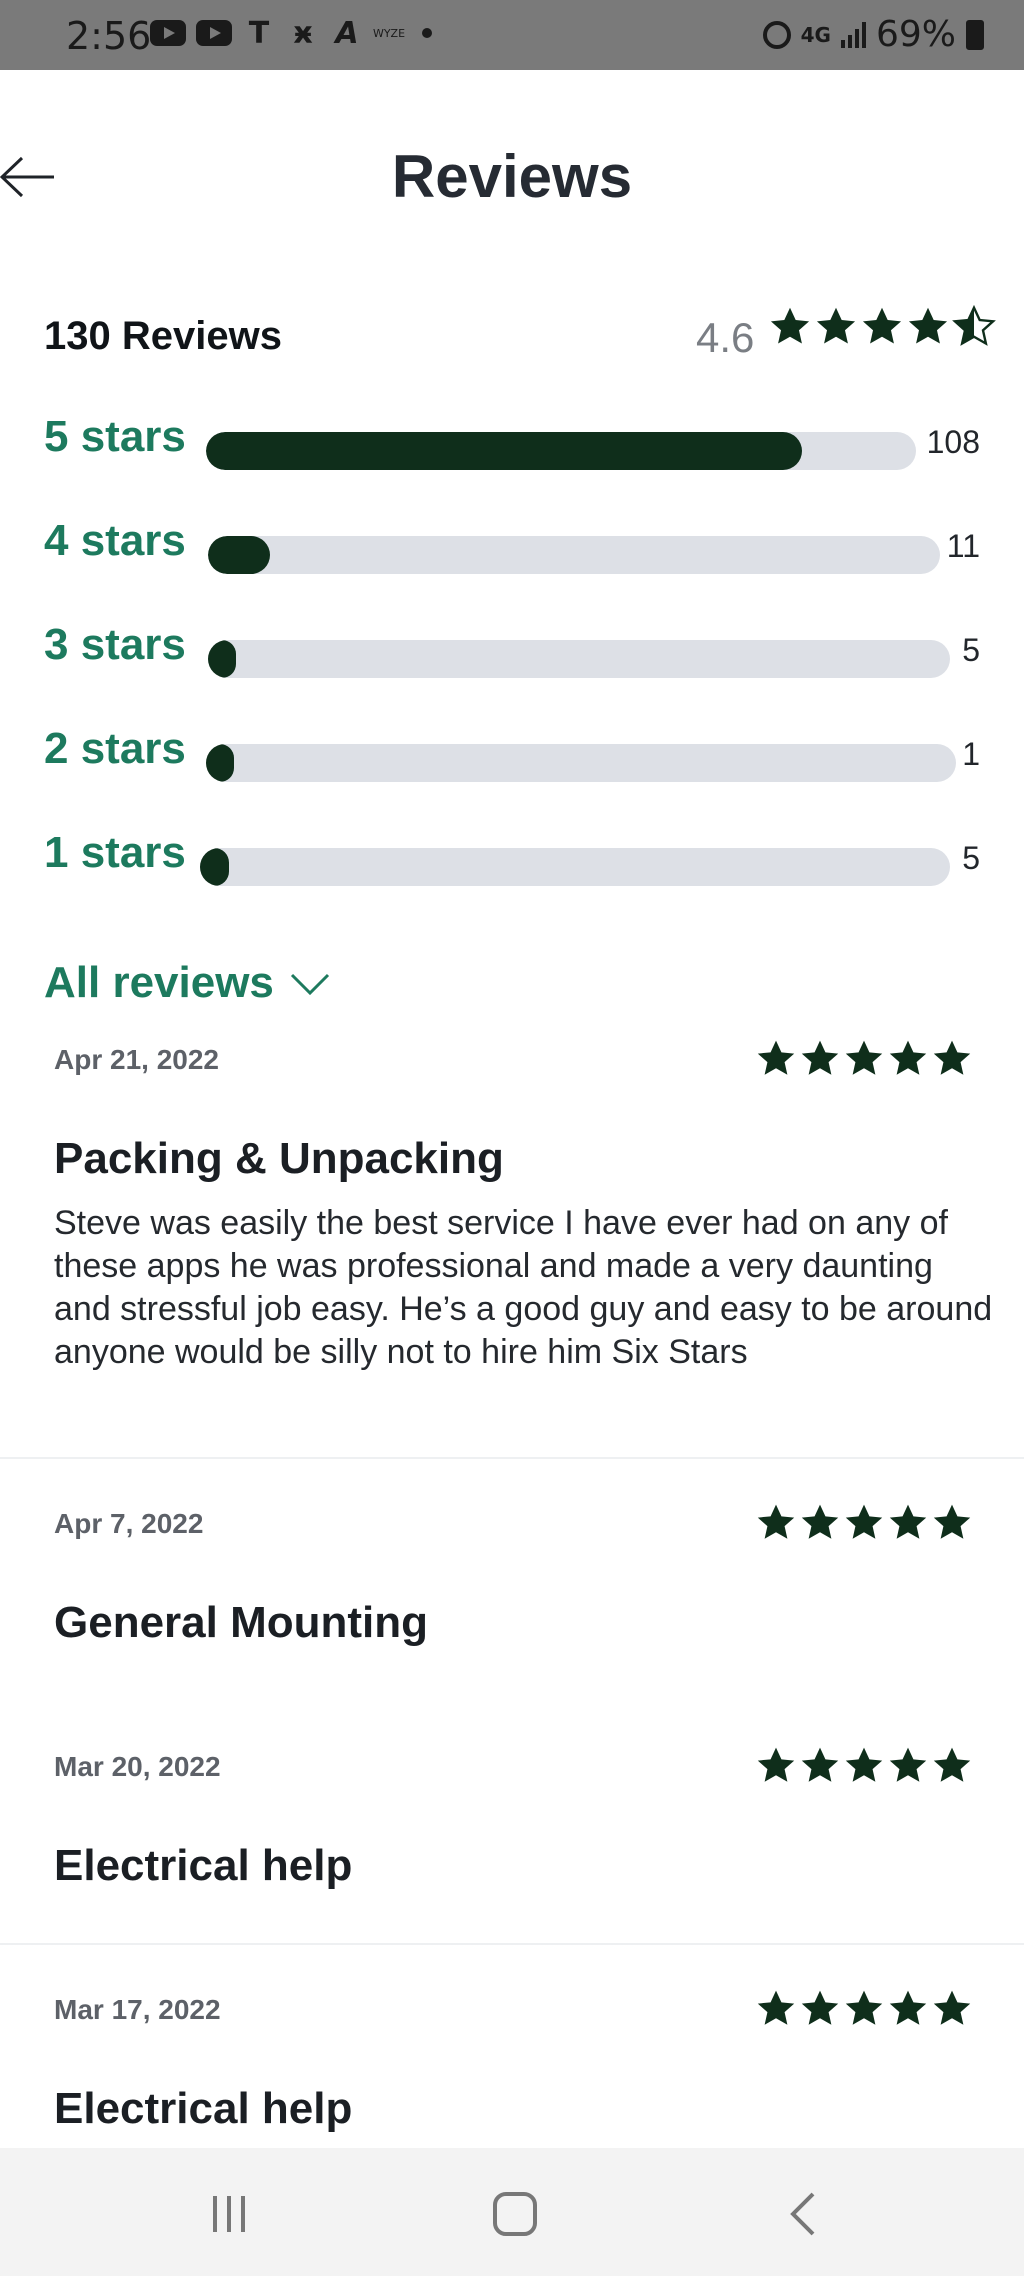 This screenshot has width=1024, height=2276. I want to click on network-type-label: 4G, so click(815, 34).